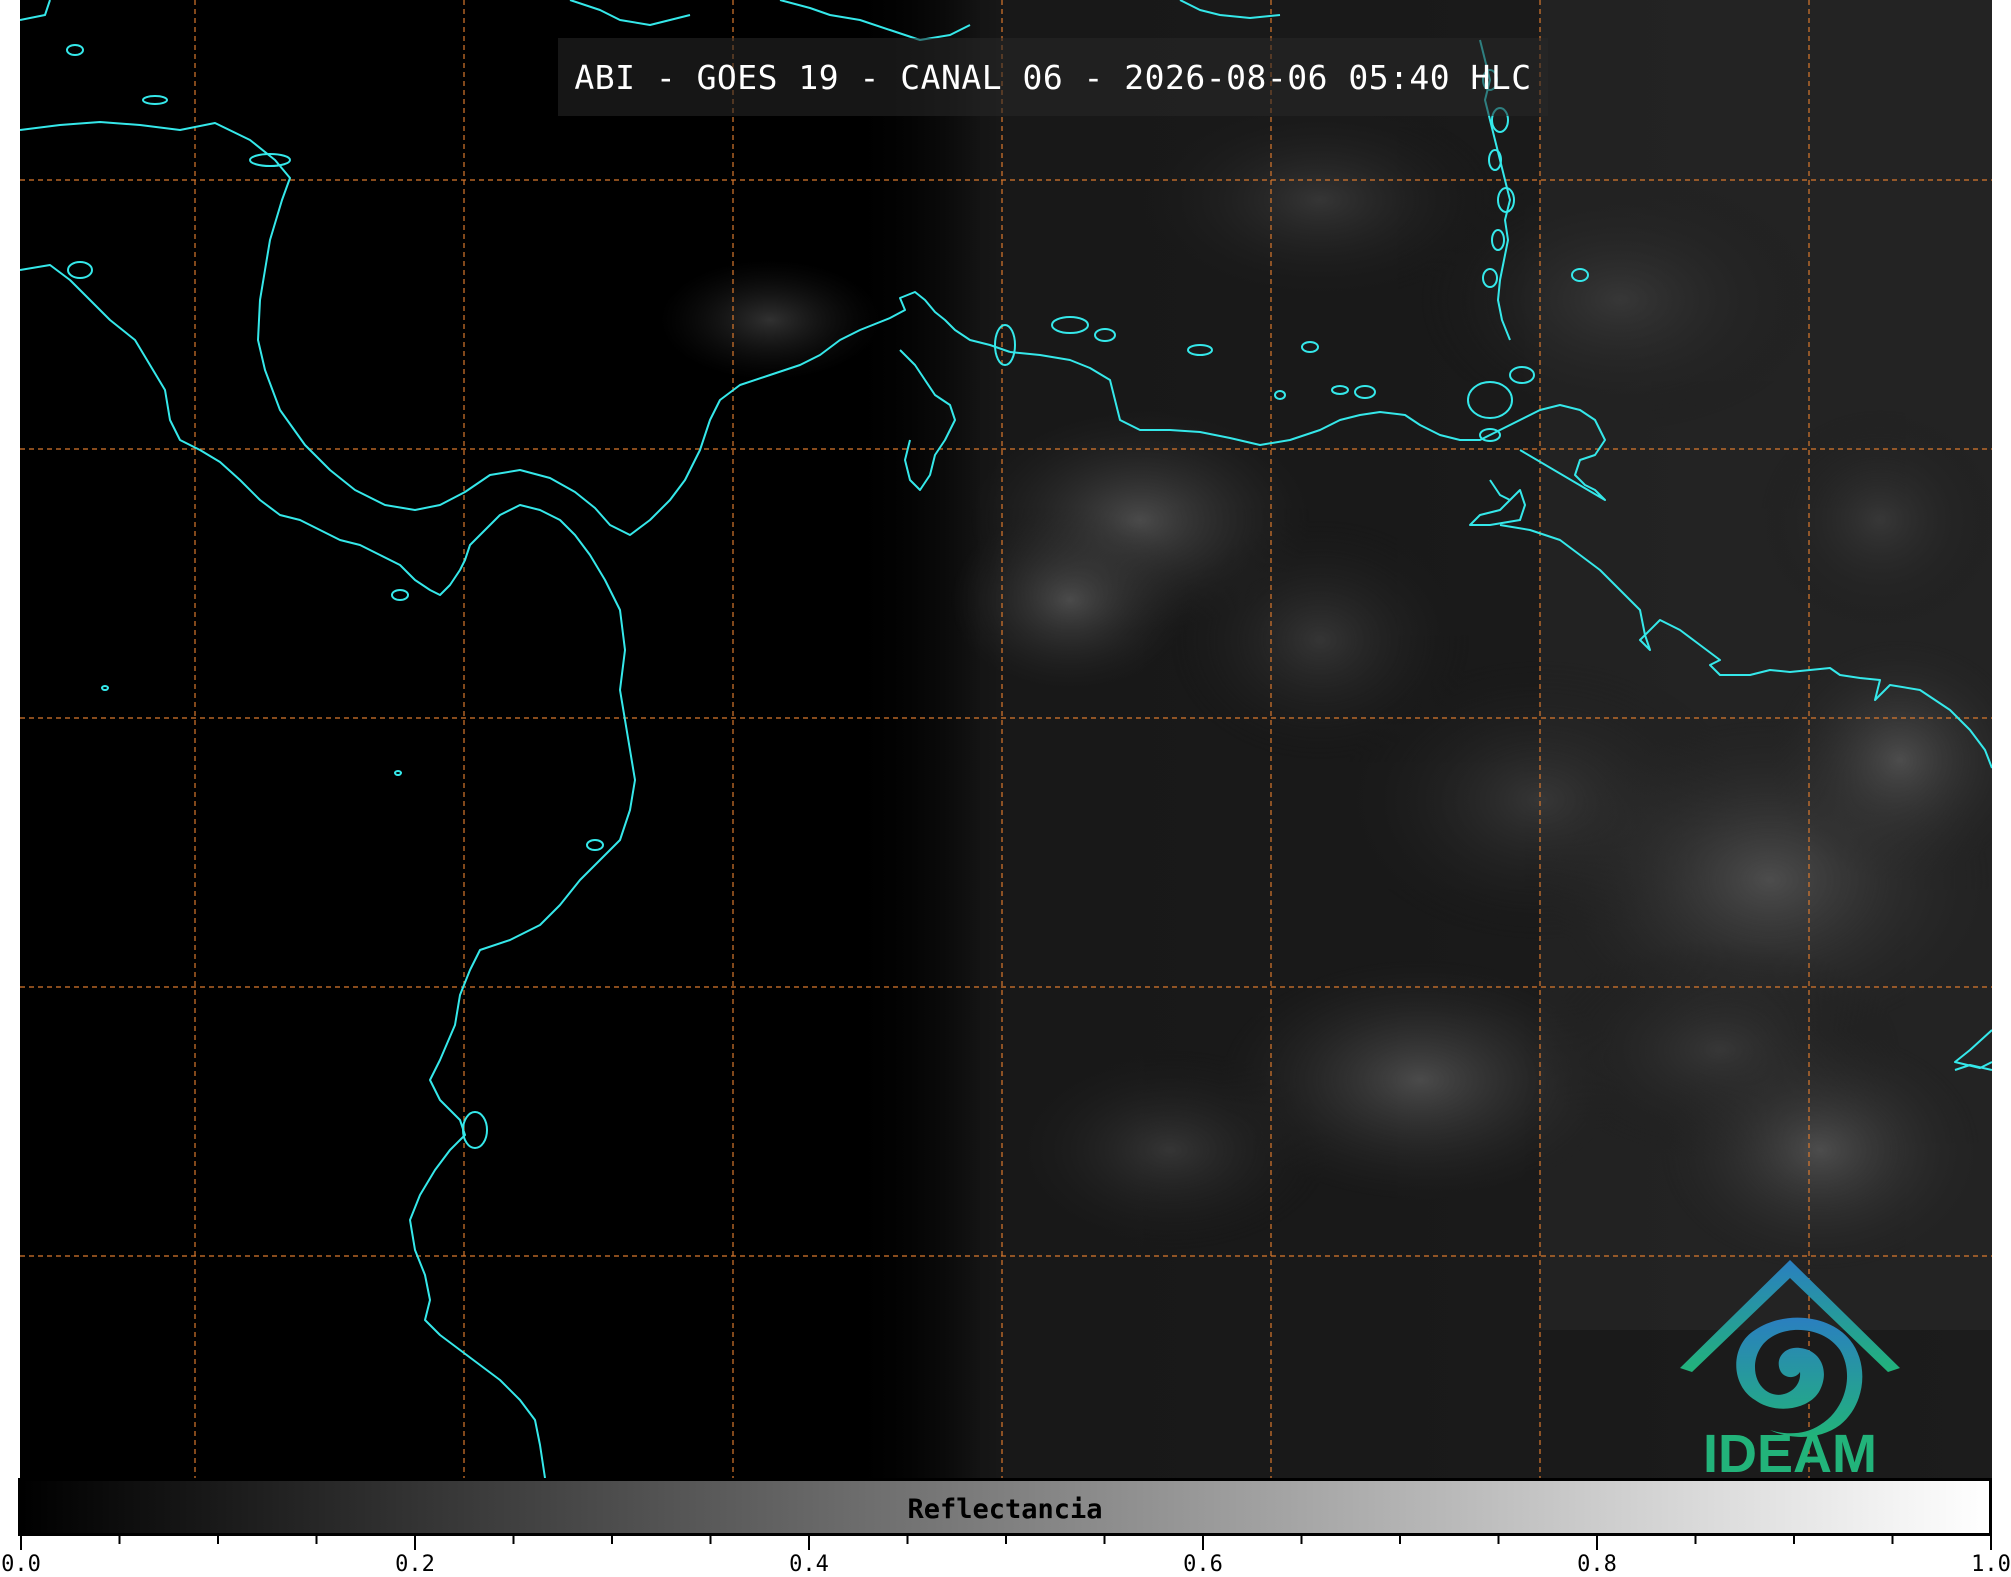 The width and height of the screenshot is (2011, 1577). What do you see at coordinates (1991, 1564) in the screenshot?
I see `colorbar-tick-label: 1.0` at bounding box center [1991, 1564].